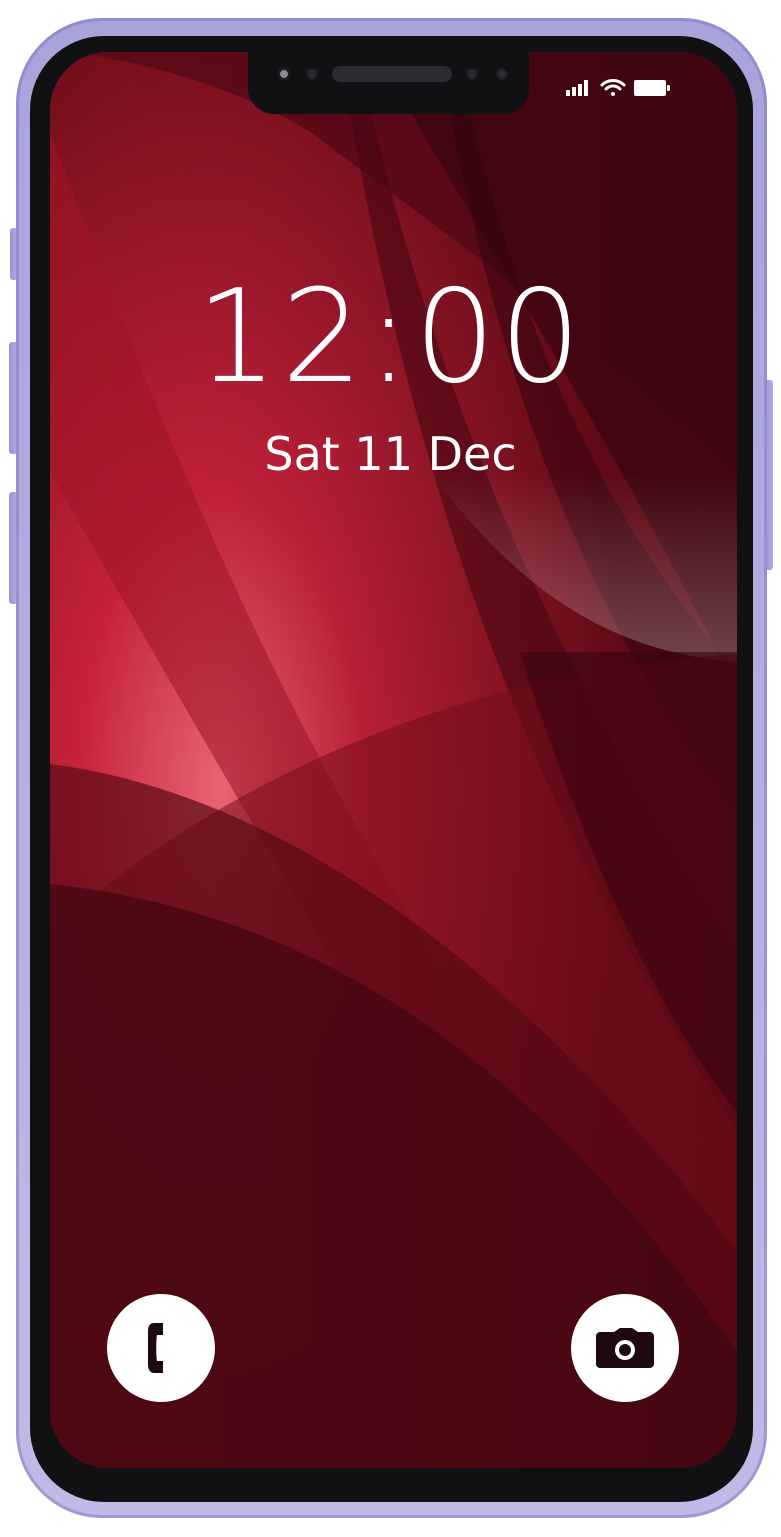 The width and height of the screenshot is (781, 1537). What do you see at coordinates (652, 88) in the screenshot?
I see `battery-icon` at bounding box center [652, 88].